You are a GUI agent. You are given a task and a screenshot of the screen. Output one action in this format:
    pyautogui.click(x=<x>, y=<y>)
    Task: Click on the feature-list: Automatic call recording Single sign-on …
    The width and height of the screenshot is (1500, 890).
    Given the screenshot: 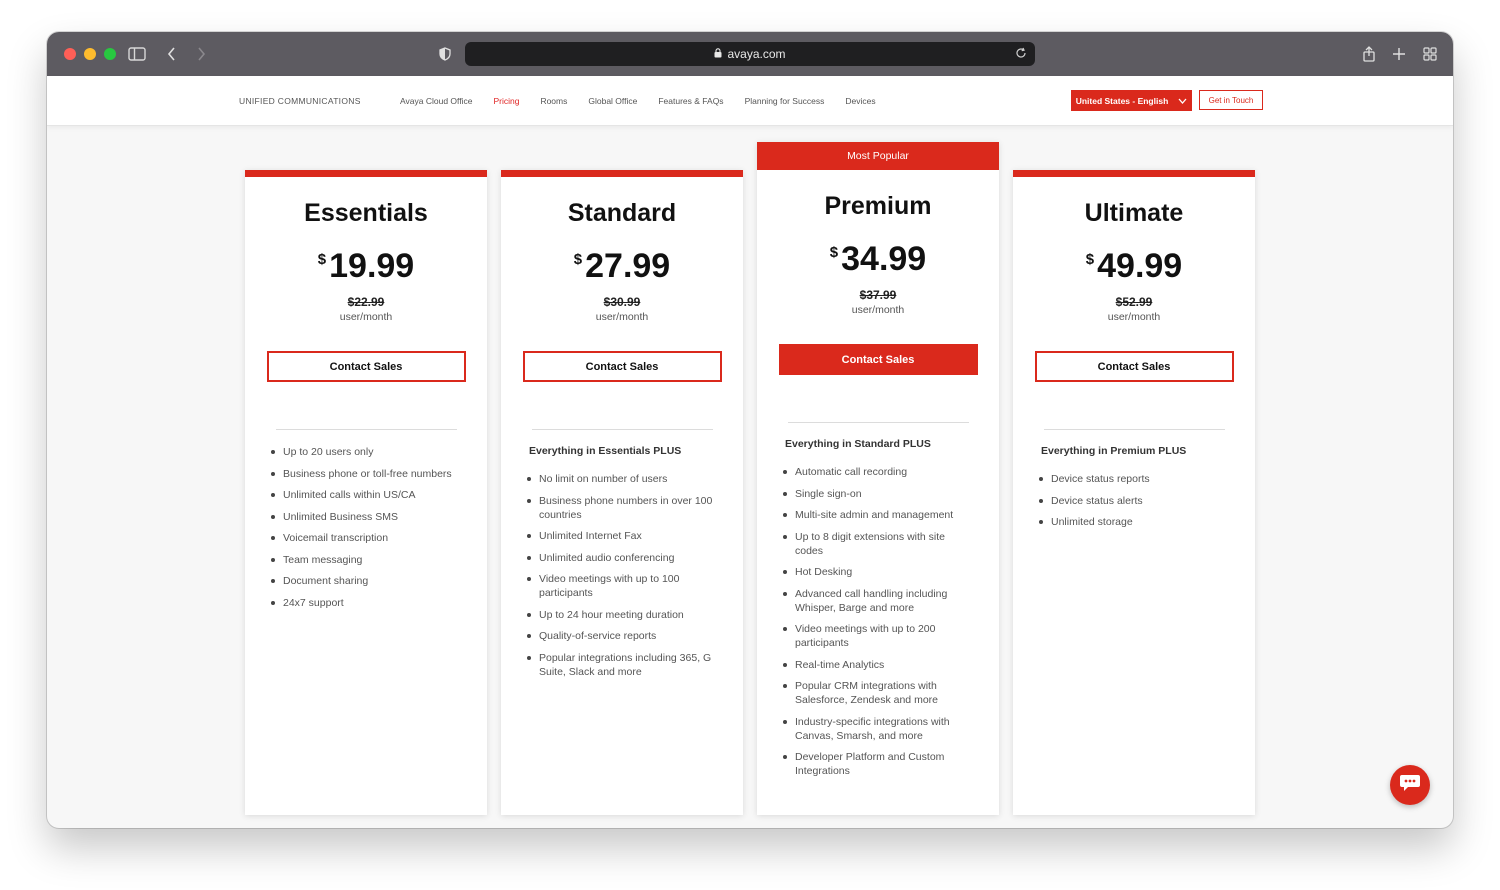 What is the action you would take?
    pyautogui.click(x=879, y=621)
    